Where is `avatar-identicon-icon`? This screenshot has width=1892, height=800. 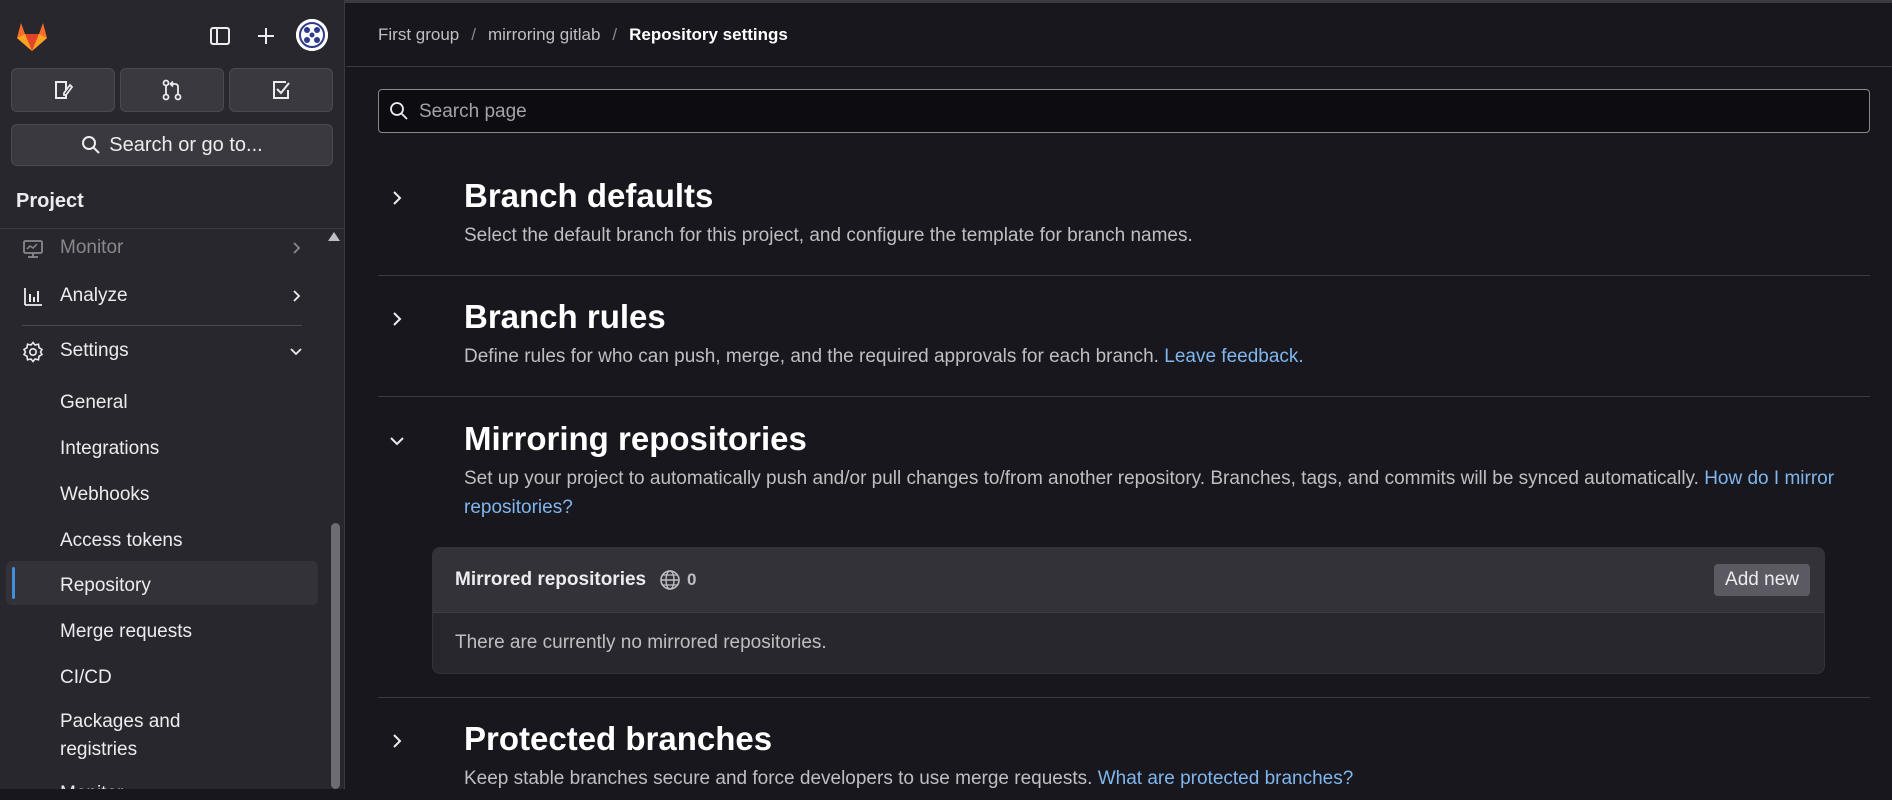 avatar-identicon-icon is located at coordinates (312, 35).